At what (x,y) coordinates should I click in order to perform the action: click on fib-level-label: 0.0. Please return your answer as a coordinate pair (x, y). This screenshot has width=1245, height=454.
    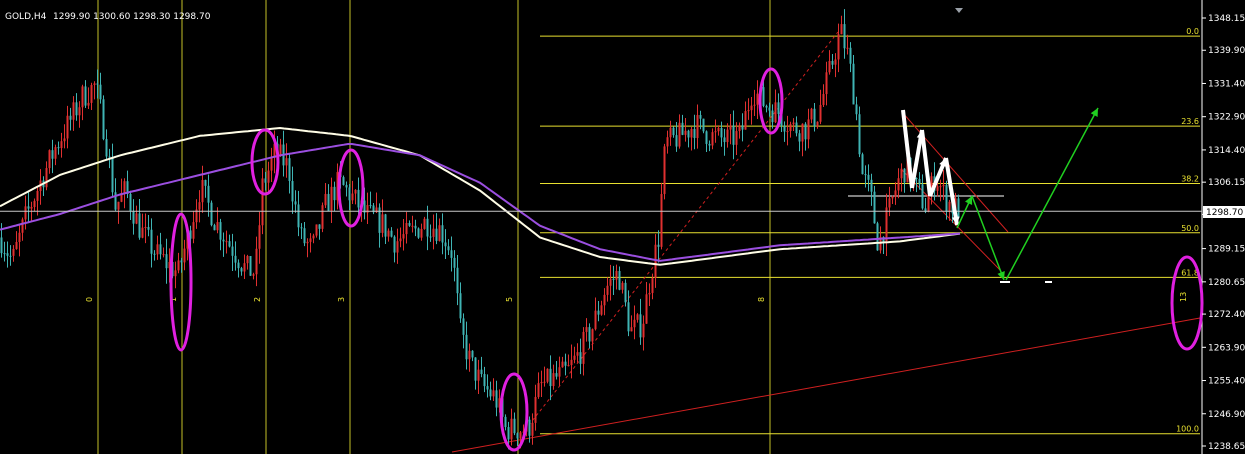
    Looking at the image, I should click on (1192, 31).